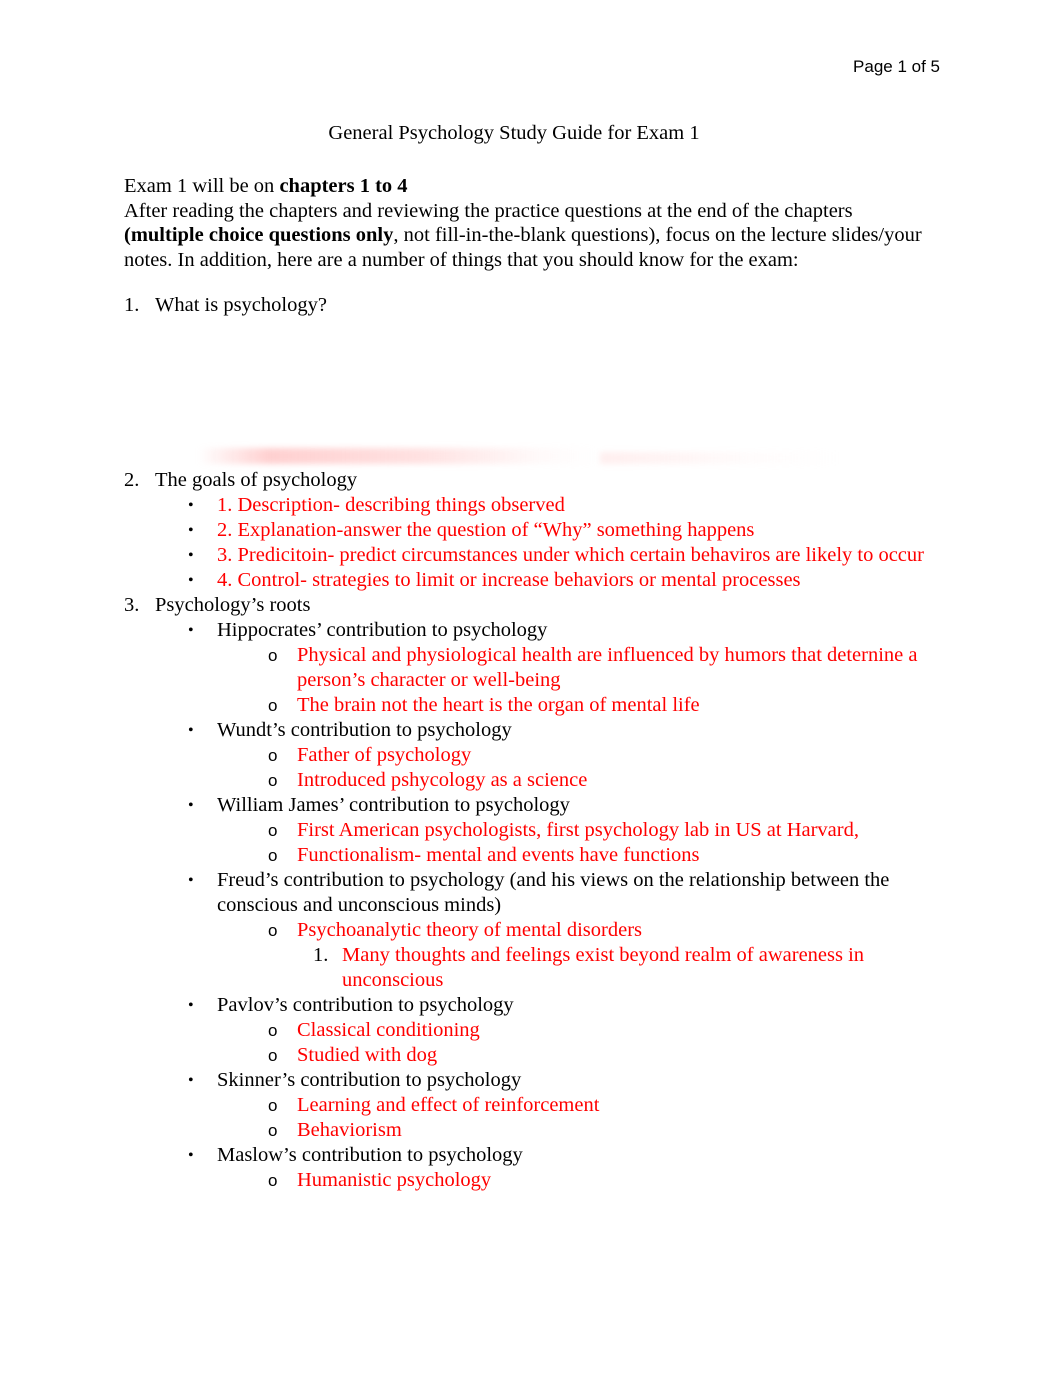 The height and width of the screenshot is (1377, 1062). I want to click on roots-bullet-wundt: • Wundt’s contribution to psychology, so click(565, 730).